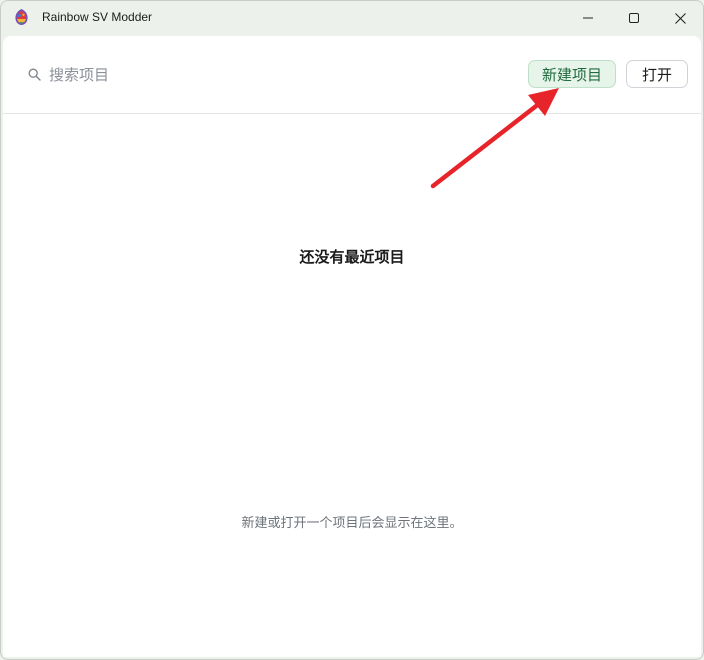 This screenshot has width=704, height=660. I want to click on window-title: Rainbow SV Modder, so click(97, 17).